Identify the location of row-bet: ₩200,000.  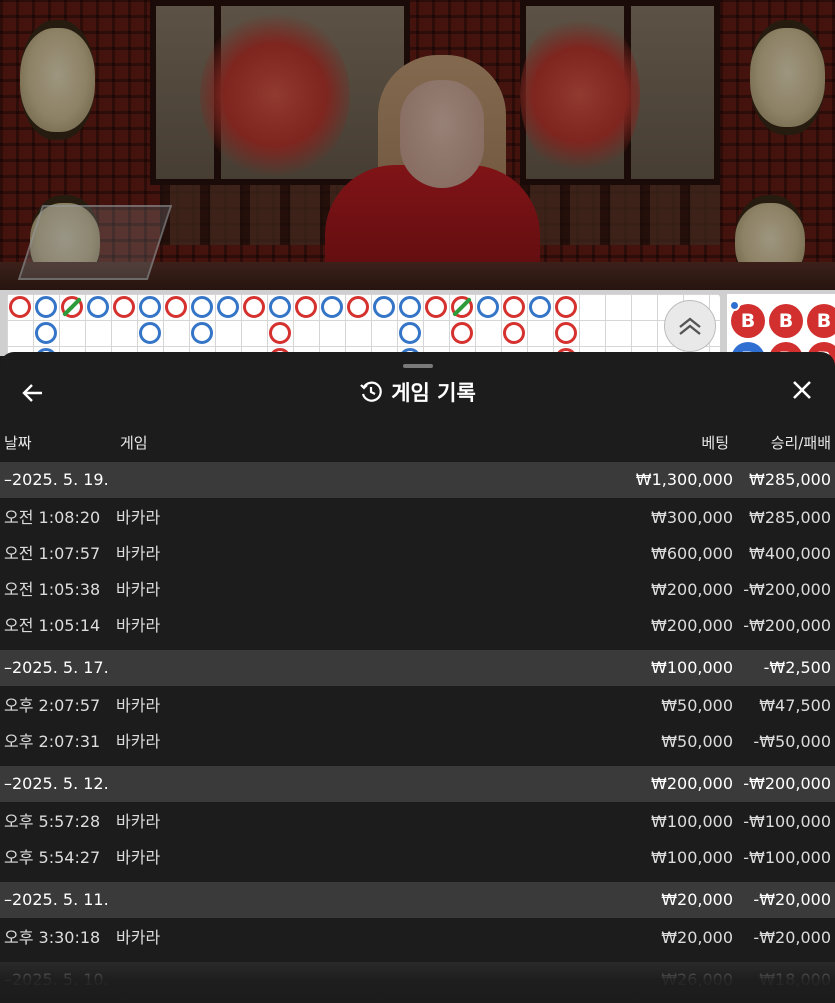
(692, 589).